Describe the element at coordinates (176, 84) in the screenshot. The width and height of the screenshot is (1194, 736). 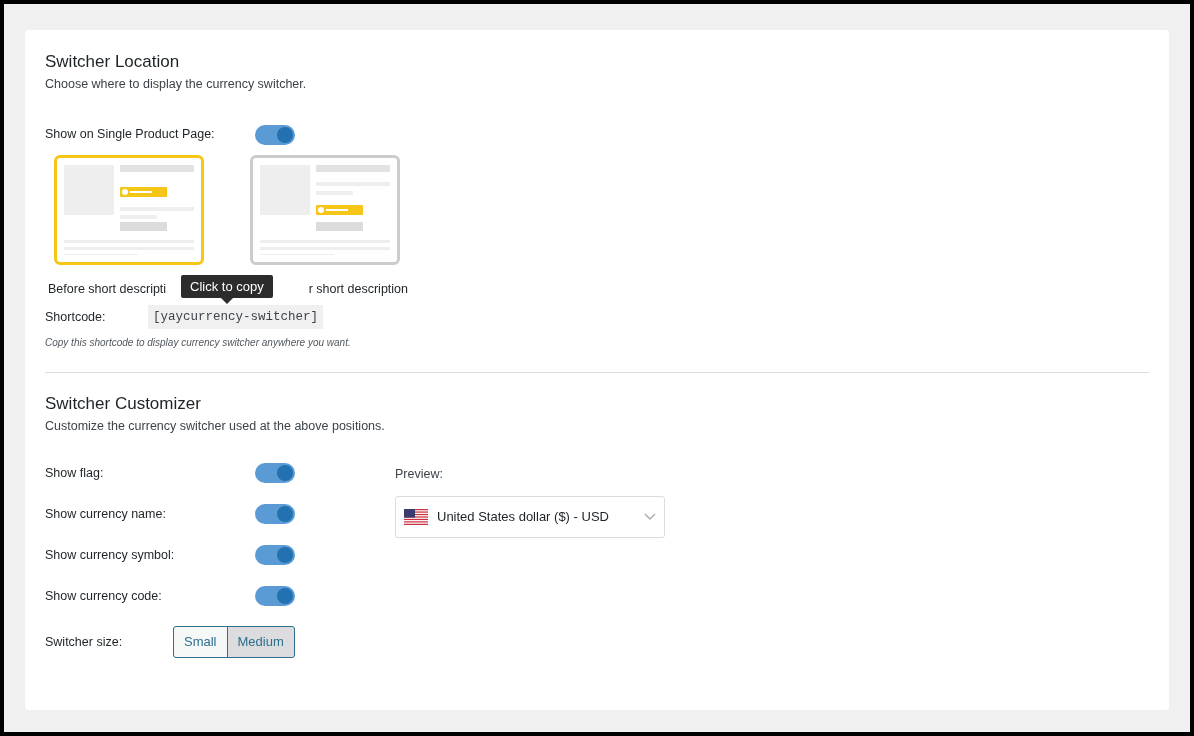
I see `section-description: Choose where to display the currency switcher.` at that location.